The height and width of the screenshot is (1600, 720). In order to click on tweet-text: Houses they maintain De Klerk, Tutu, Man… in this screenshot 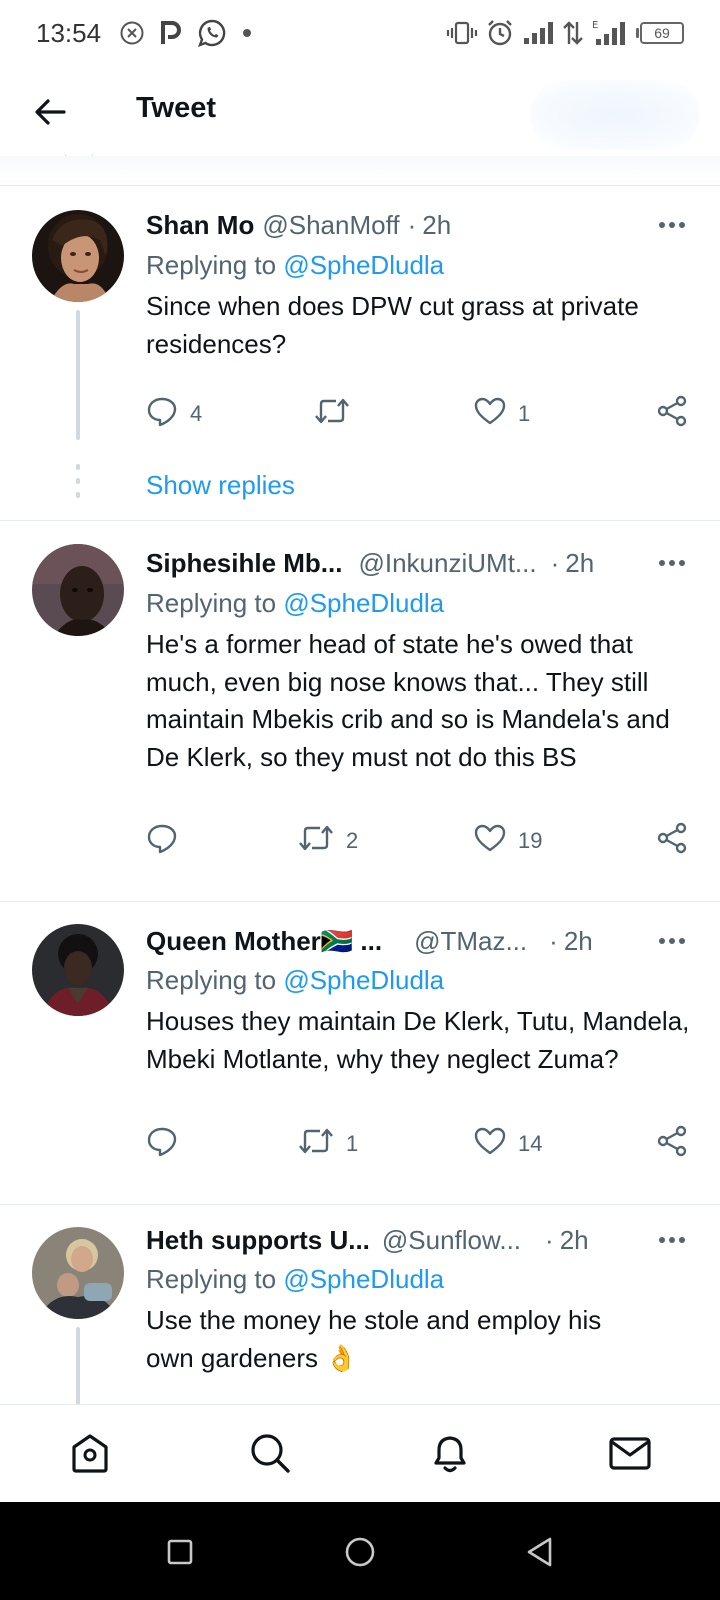, I will do `click(418, 1040)`.